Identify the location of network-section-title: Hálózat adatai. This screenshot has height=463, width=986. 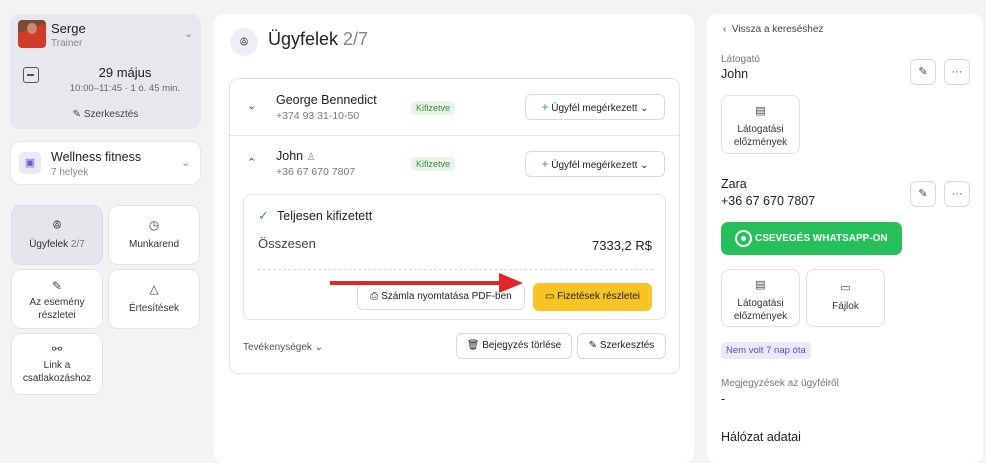
(761, 437).